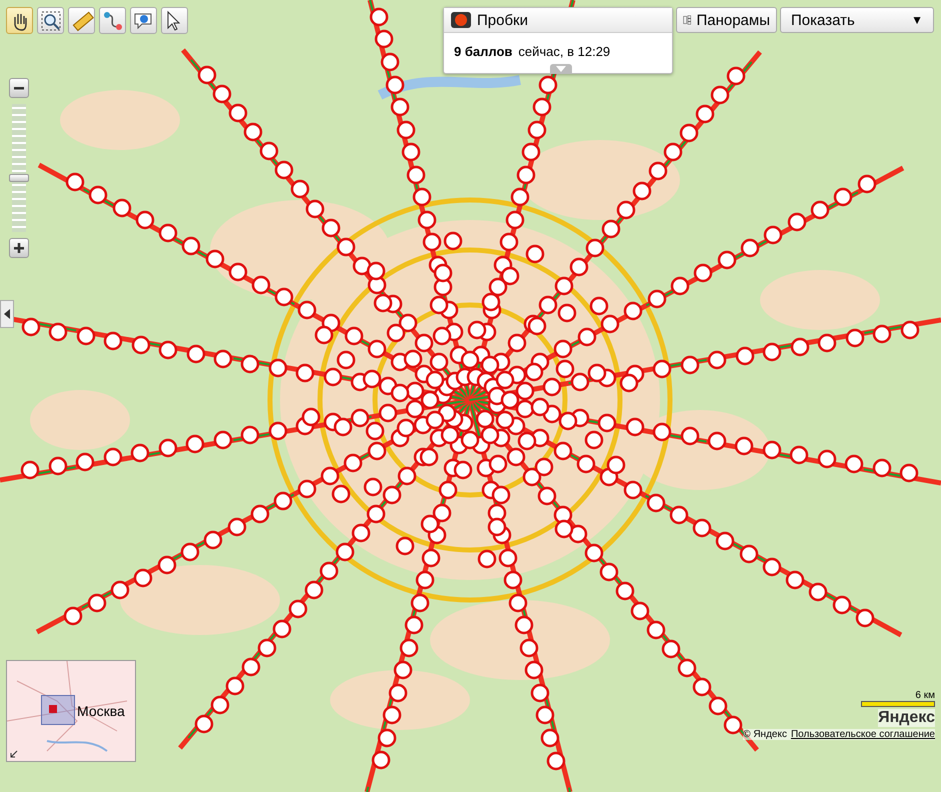  Describe the element at coordinates (857, 20) in the screenshot. I see `show-dropdown: Показать ▼` at that location.